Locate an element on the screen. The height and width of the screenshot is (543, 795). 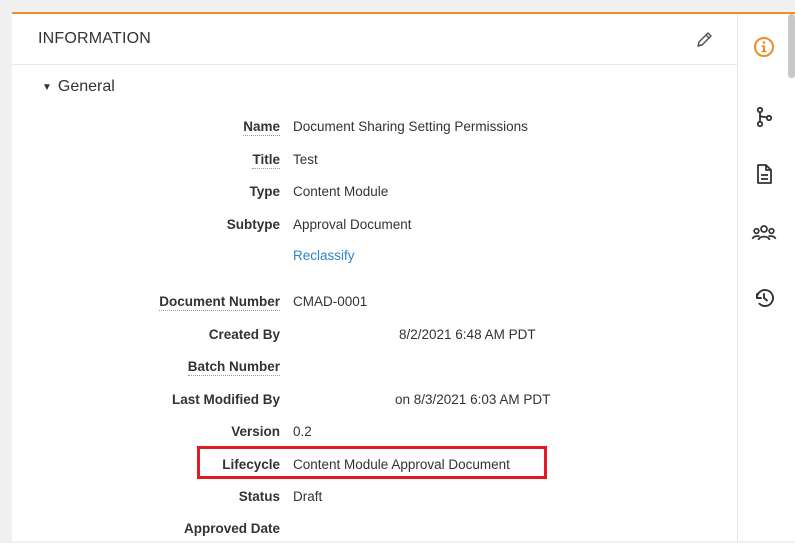
field-value-created-by: 8/2/2021 6:48 AM PDT is located at coordinates (467, 334).